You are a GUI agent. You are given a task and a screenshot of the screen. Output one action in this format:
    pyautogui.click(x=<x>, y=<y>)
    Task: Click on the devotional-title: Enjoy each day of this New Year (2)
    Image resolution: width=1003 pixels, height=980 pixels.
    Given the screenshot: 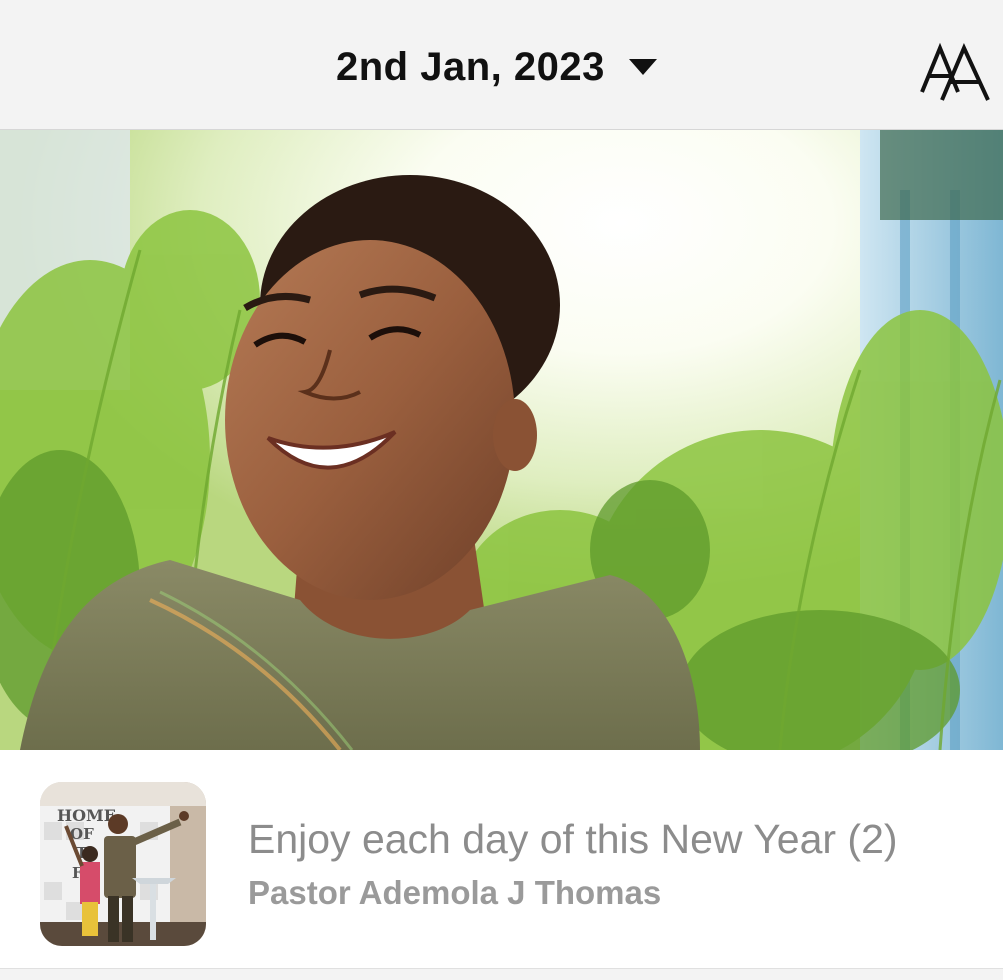 What is the action you would take?
    pyautogui.click(x=573, y=839)
    